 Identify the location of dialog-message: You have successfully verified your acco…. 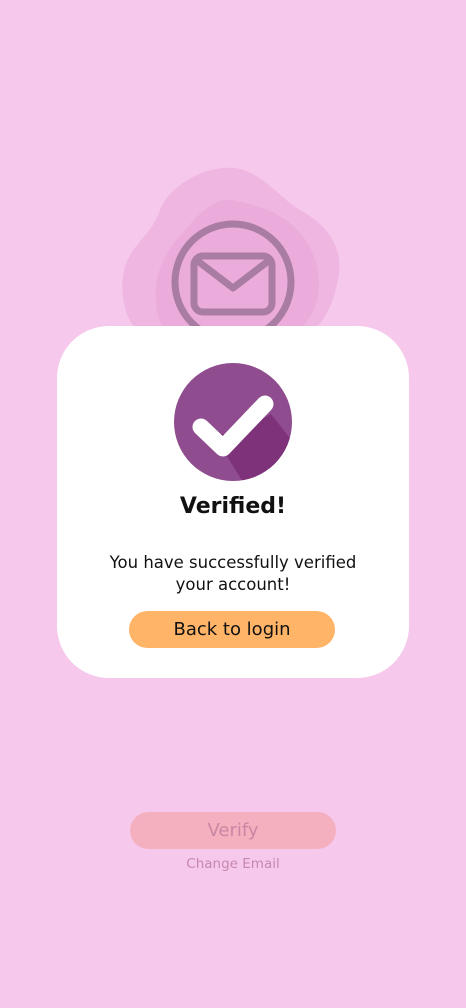
(233, 574).